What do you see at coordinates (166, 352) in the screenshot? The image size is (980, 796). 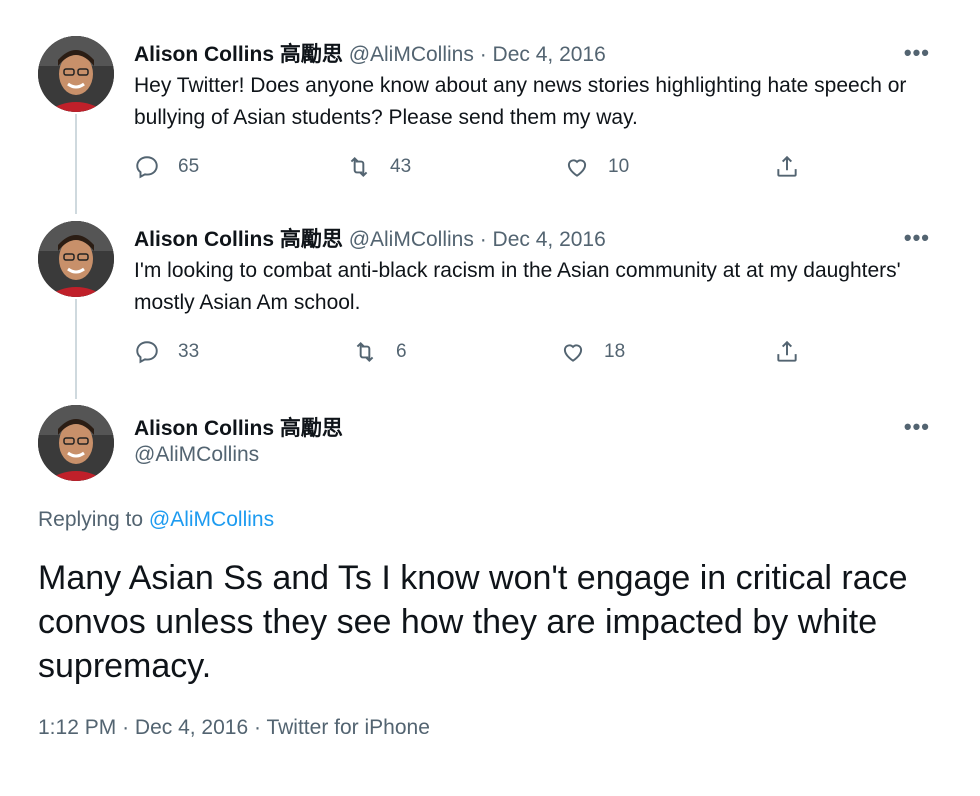 I see `reply-button: 33` at bounding box center [166, 352].